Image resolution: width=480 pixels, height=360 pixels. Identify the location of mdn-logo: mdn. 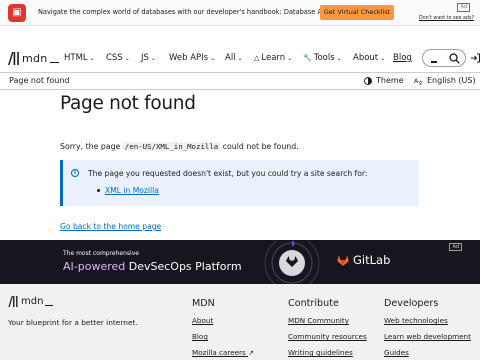
(33, 58).